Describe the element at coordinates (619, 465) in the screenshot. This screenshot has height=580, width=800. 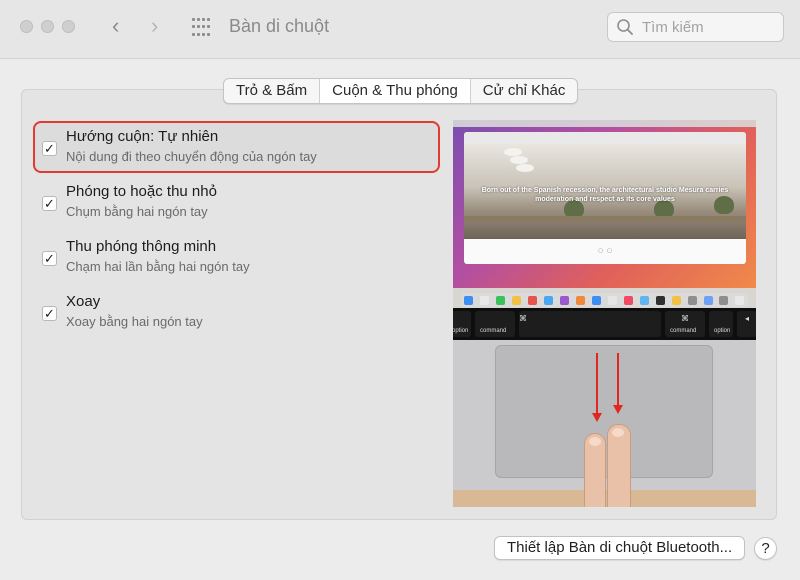
I see `finger-right` at that location.